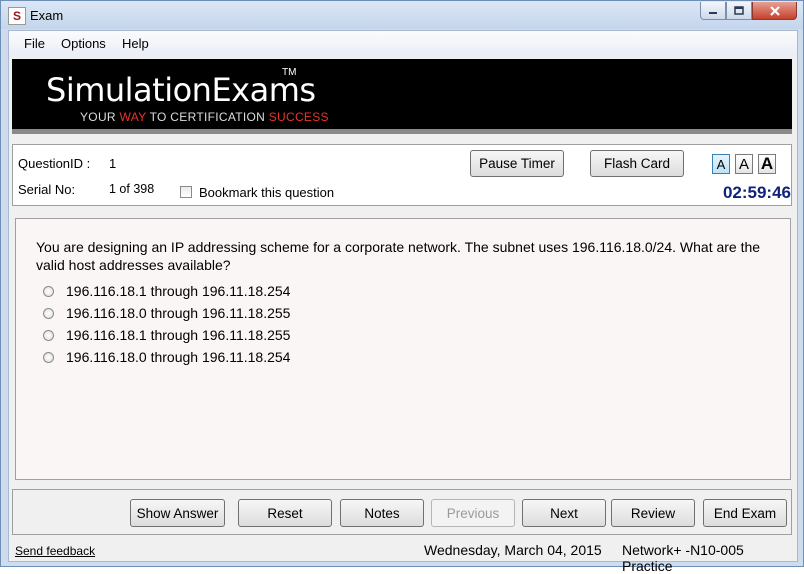 This screenshot has width=804, height=574. I want to click on close-button, so click(774, 11).